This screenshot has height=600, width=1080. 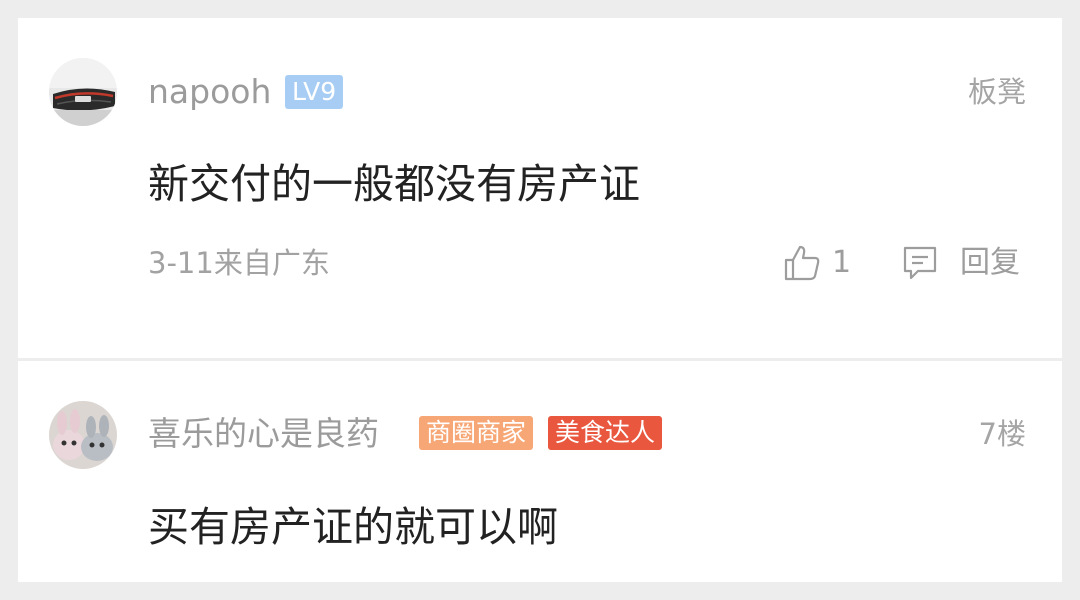 I want to click on merchant-badge: 商圈商家, so click(x=476, y=433).